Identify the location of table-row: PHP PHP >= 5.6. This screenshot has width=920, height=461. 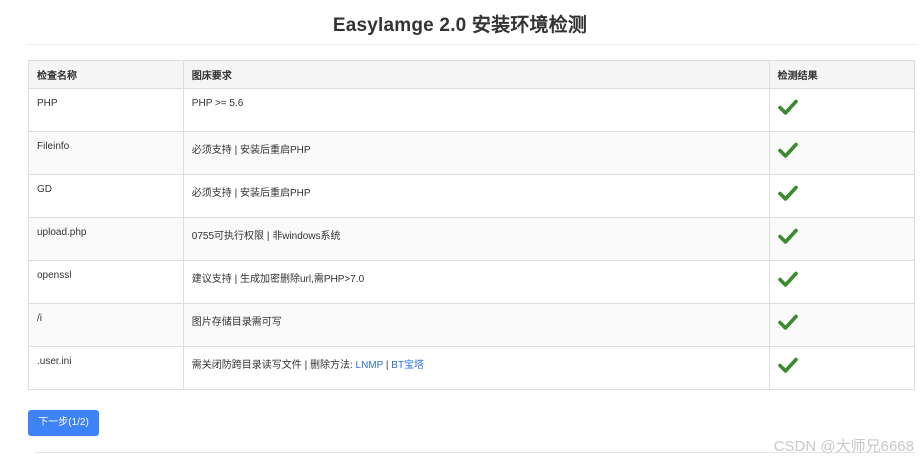
(472, 110).